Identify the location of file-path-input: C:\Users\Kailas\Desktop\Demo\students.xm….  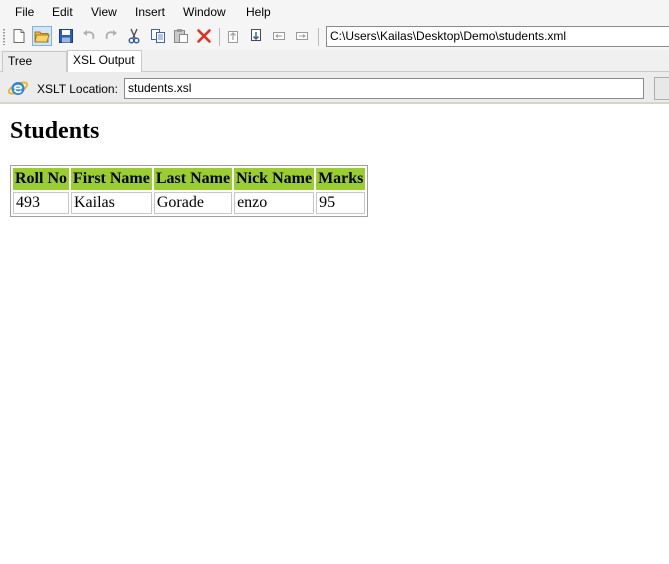
(497, 36).